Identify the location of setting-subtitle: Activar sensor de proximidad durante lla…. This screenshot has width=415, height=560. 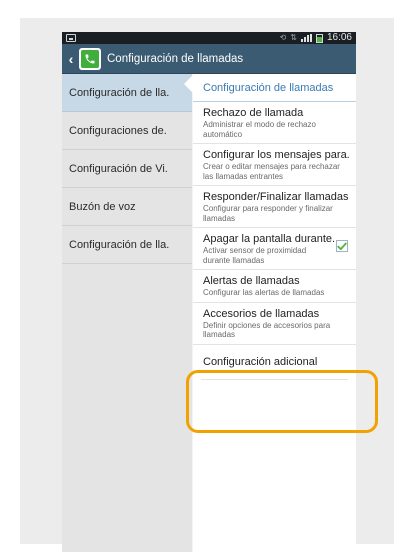
(255, 255).